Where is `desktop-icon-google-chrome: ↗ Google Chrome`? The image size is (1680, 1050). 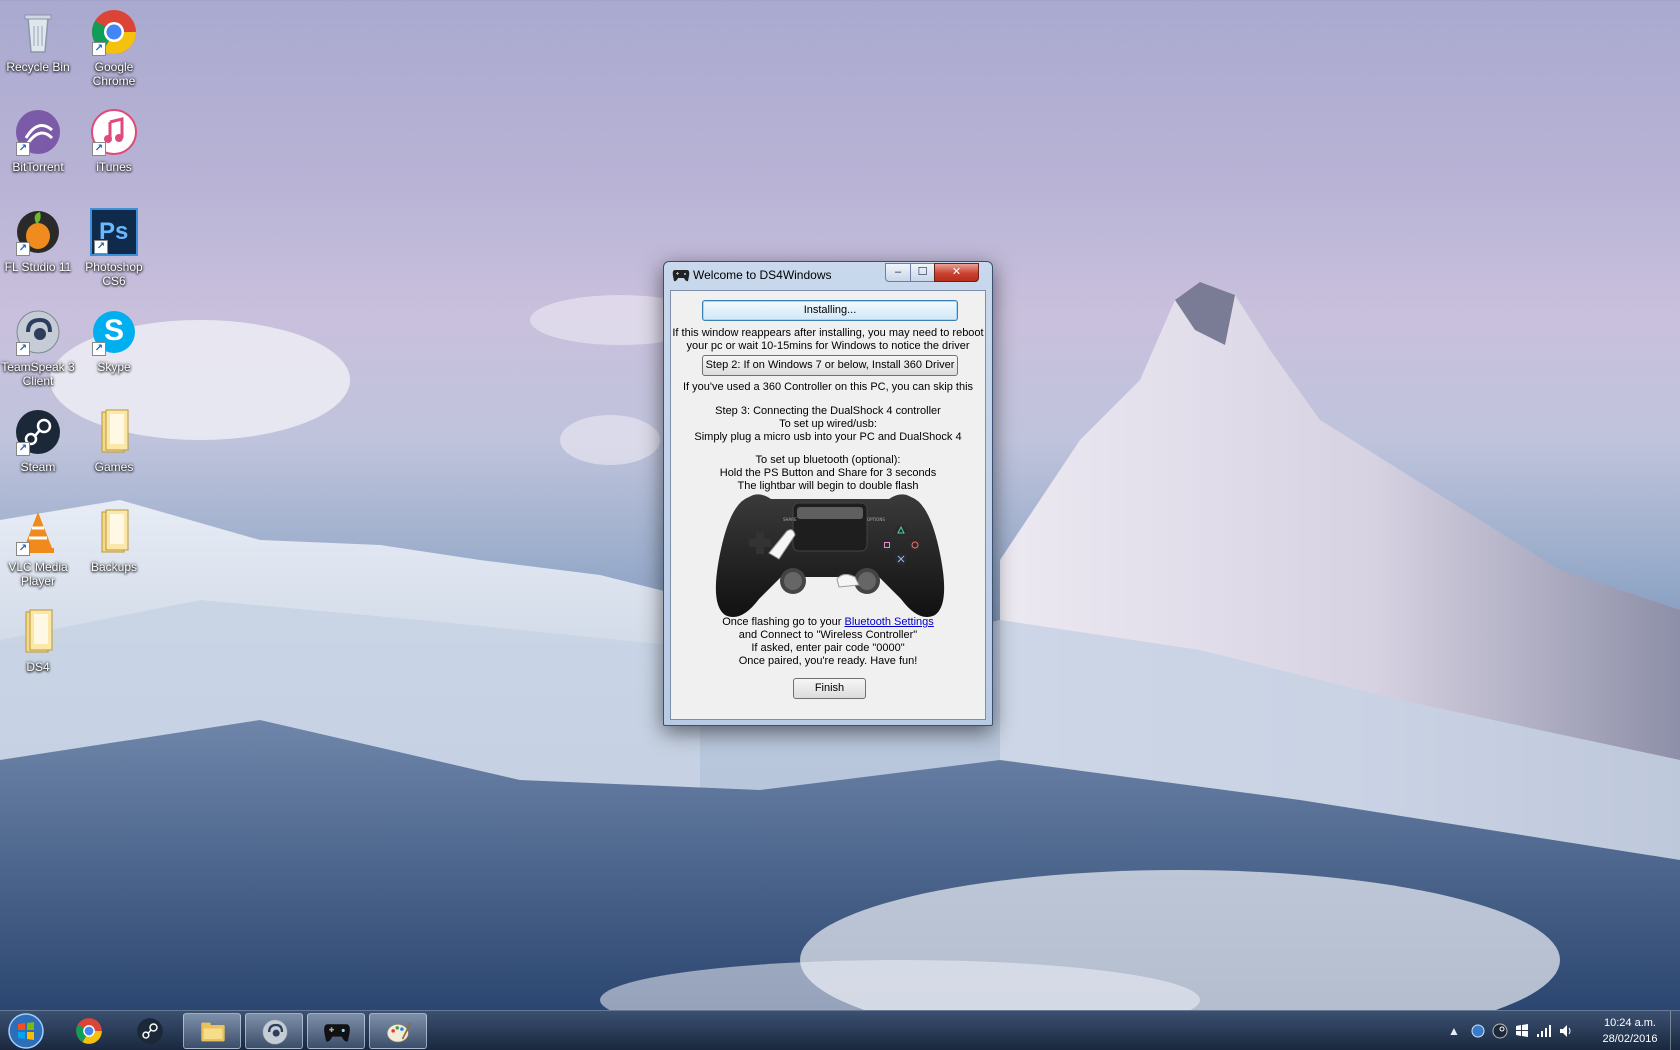
desktop-icon-google-chrome: ↗ Google Chrome is located at coordinates (114, 48).